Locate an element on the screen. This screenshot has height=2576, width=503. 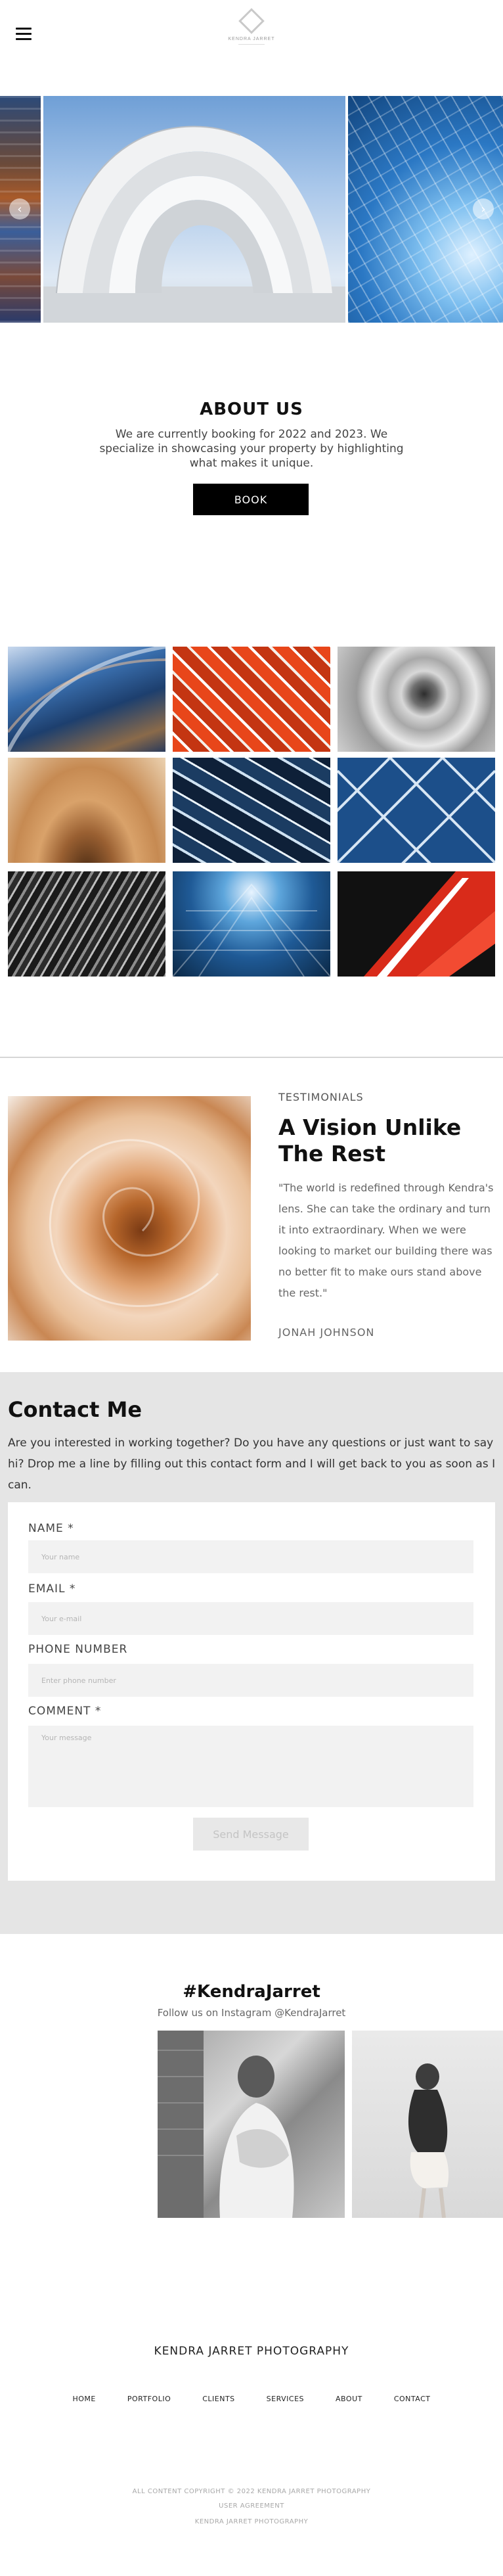
about-title: ABOUT US is located at coordinates (251, 409).